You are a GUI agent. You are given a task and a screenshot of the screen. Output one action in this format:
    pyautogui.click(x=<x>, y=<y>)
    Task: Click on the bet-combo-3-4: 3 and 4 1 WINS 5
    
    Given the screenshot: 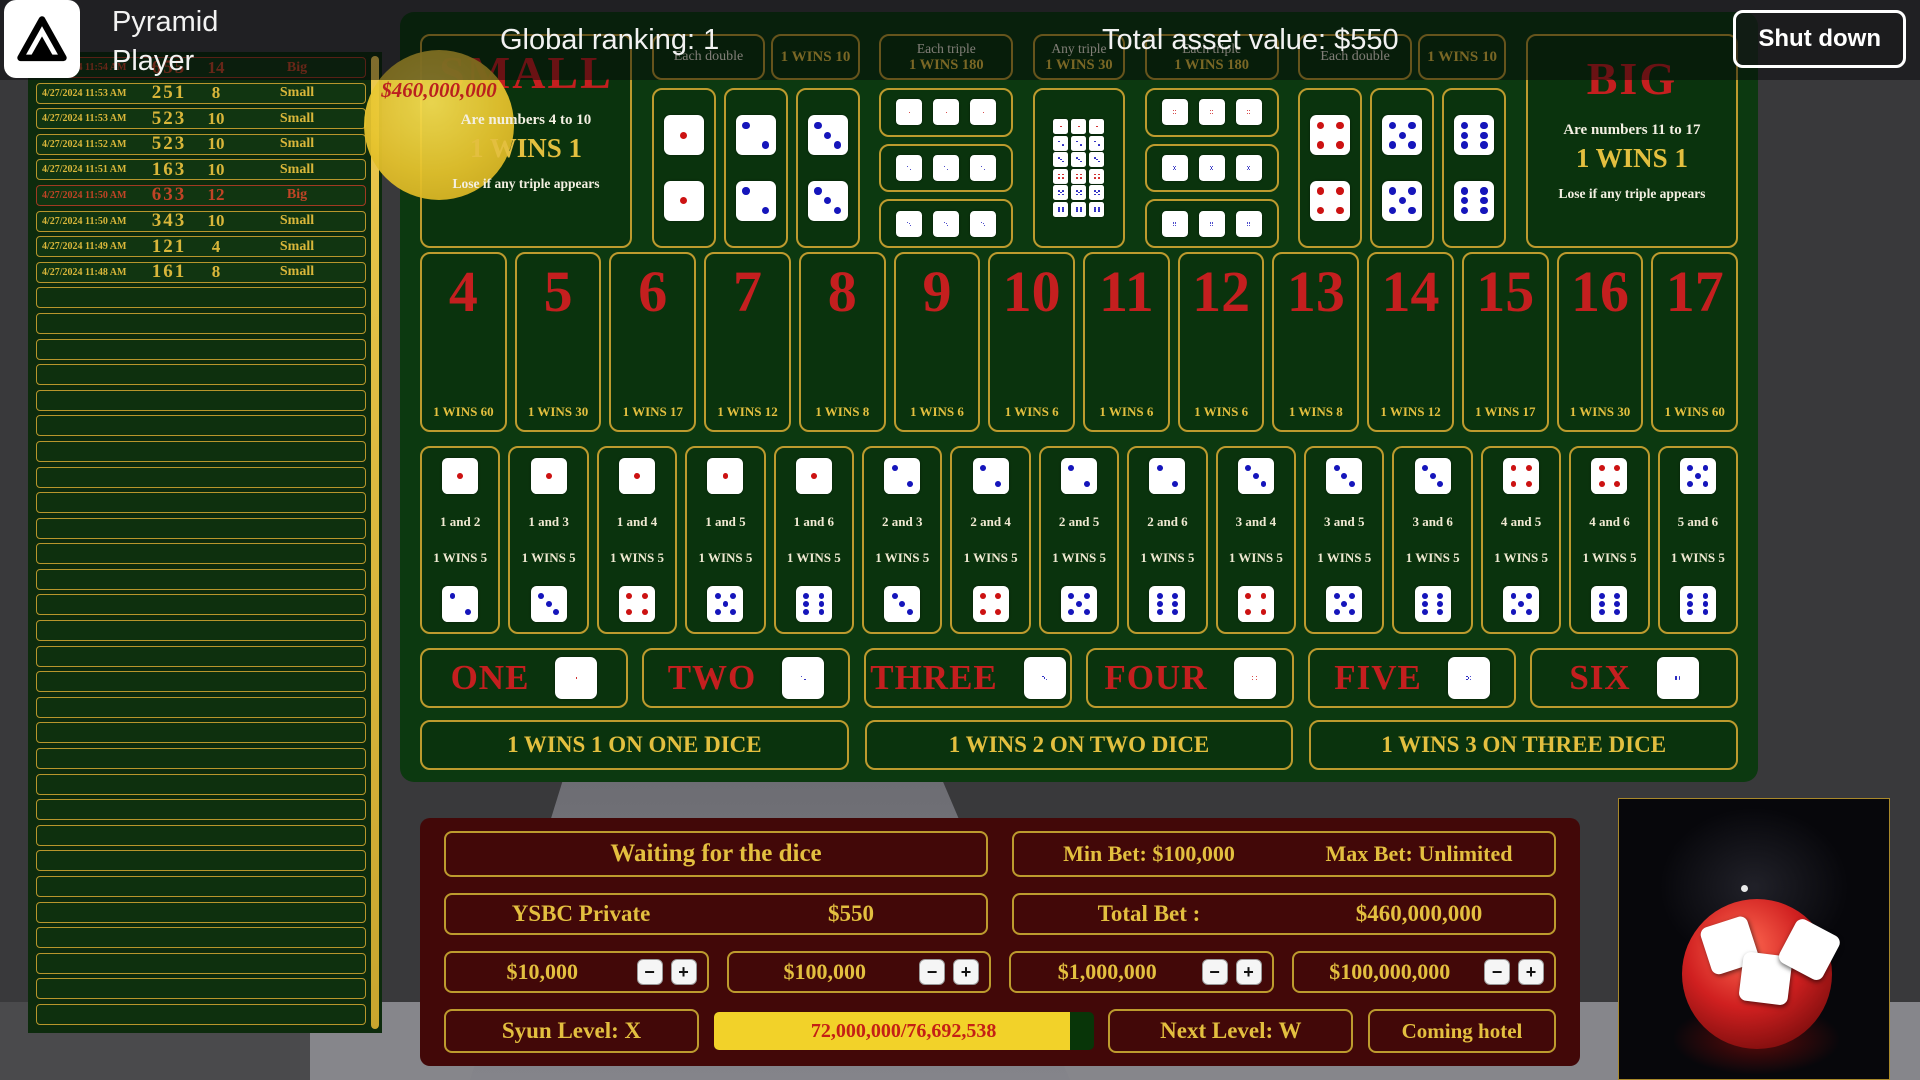 What is the action you would take?
    pyautogui.click(x=1256, y=540)
    